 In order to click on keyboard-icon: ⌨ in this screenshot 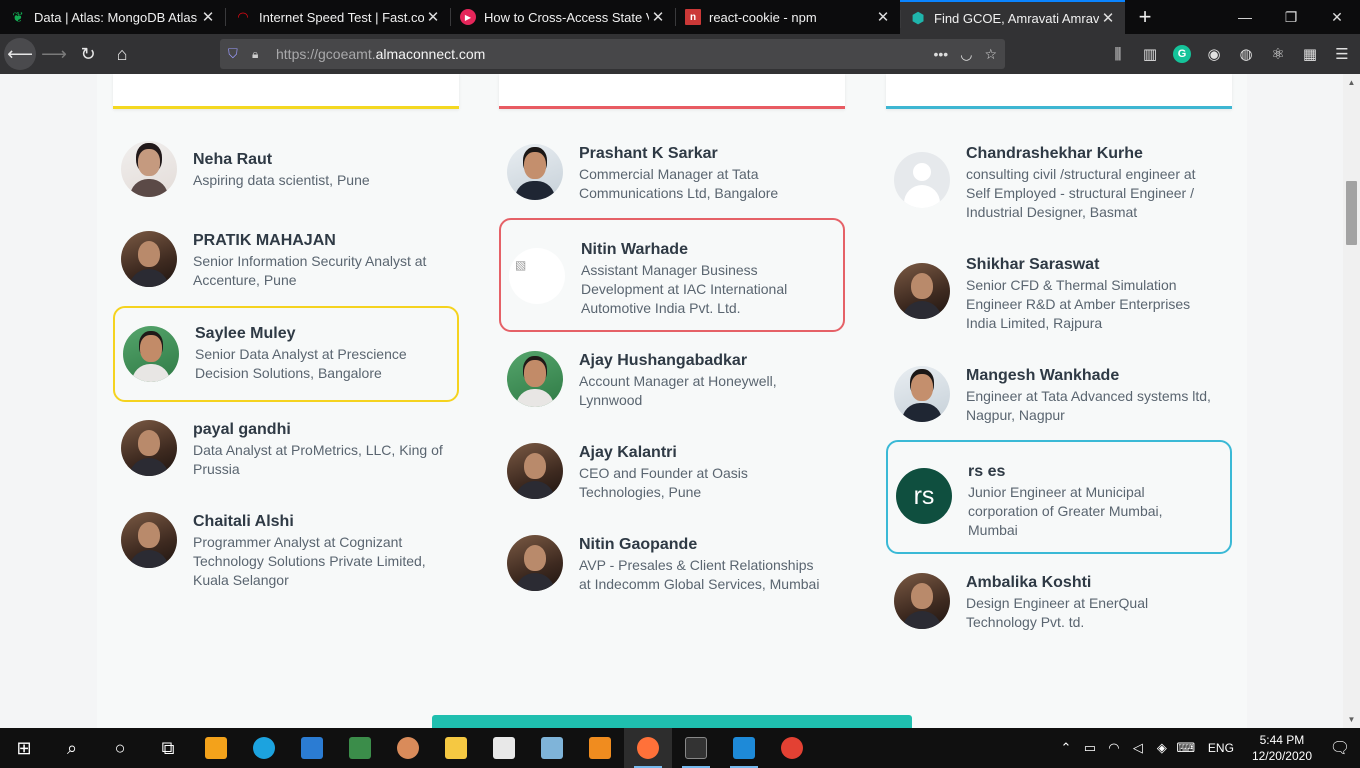, I will do `click(1186, 748)`.